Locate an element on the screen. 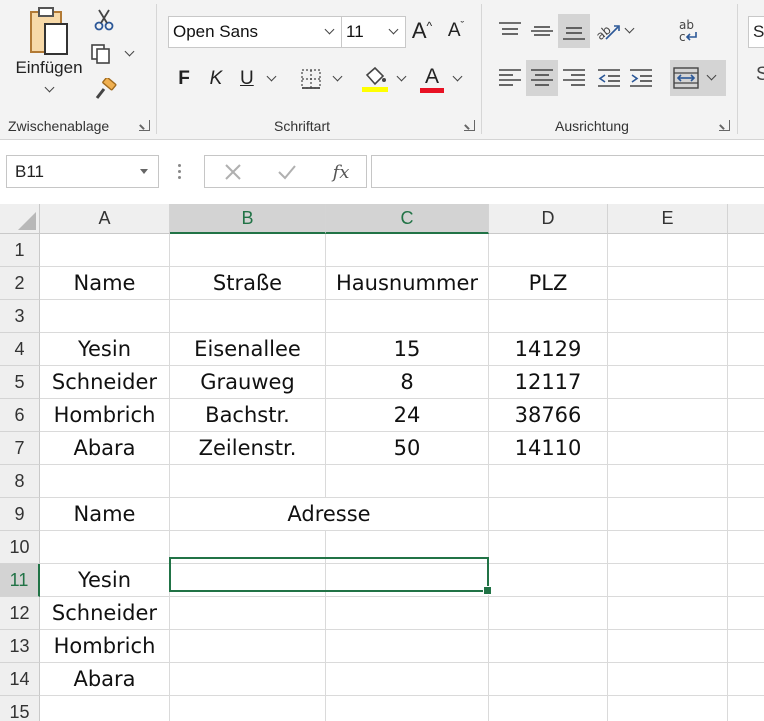 The width and height of the screenshot is (764, 721). cell-f3 is located at coordinates (746, 316).